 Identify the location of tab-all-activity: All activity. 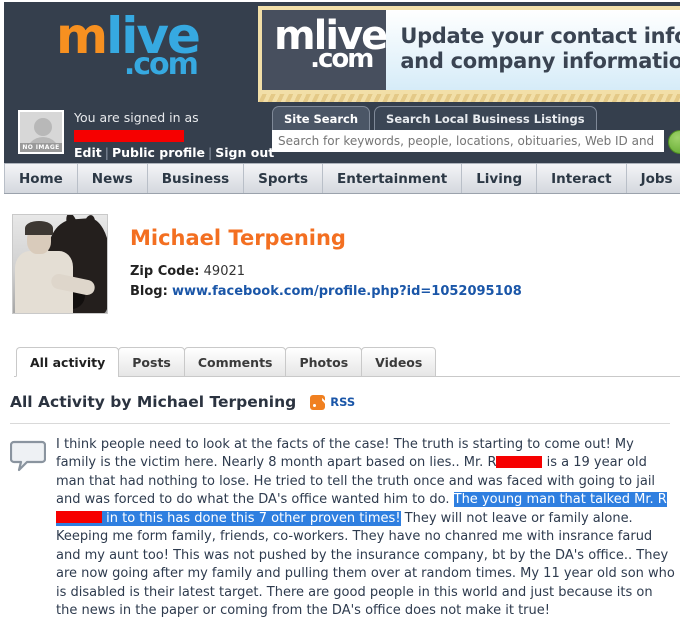
(68, 362).